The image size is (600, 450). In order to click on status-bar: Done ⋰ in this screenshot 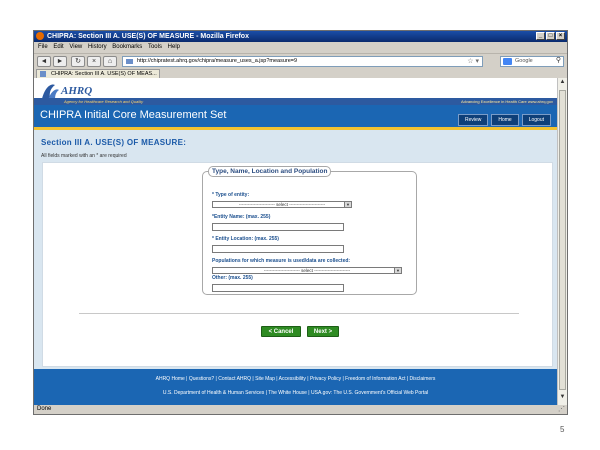, I will do `click(300, 409)`.